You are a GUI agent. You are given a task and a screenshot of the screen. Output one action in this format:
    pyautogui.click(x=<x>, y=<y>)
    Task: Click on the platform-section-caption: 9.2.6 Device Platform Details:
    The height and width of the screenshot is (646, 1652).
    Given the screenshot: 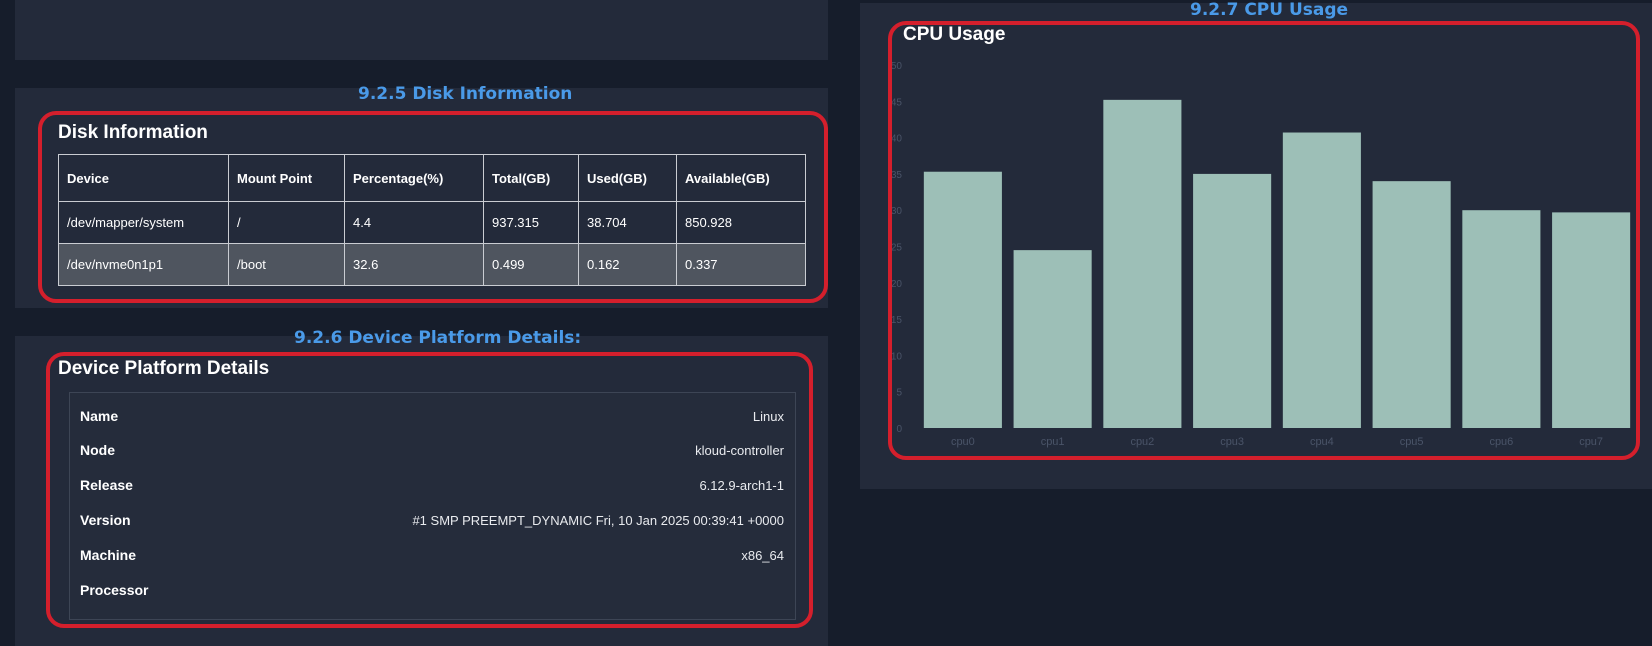 What is the action you would take?
    pyautogui.click(x=438, y=338)
    